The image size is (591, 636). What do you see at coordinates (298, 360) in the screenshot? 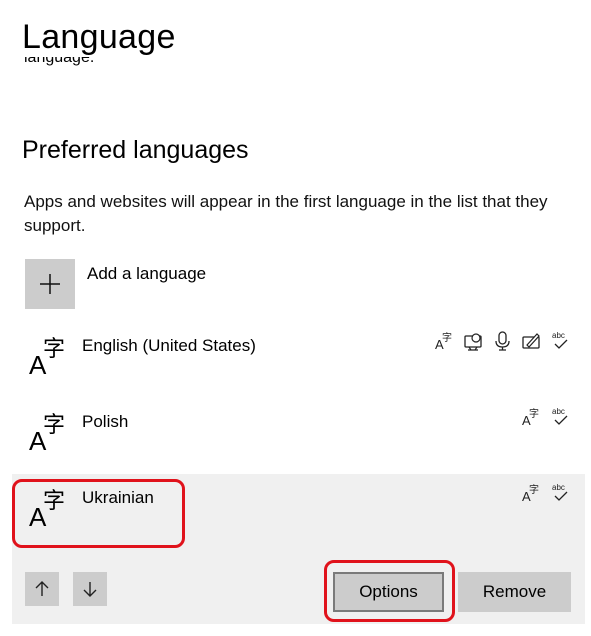
I see `language-item-english: English (United States)` at bounding box center [298, 360].